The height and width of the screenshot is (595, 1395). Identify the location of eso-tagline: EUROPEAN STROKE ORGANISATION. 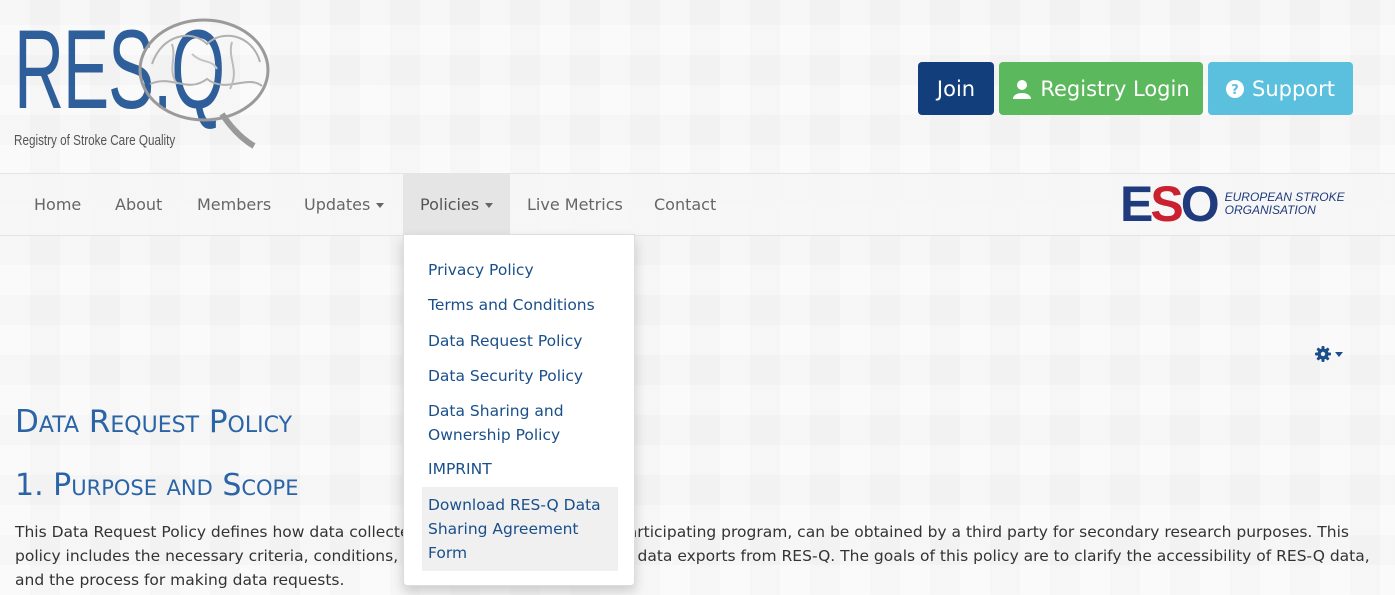
(1285, 204).